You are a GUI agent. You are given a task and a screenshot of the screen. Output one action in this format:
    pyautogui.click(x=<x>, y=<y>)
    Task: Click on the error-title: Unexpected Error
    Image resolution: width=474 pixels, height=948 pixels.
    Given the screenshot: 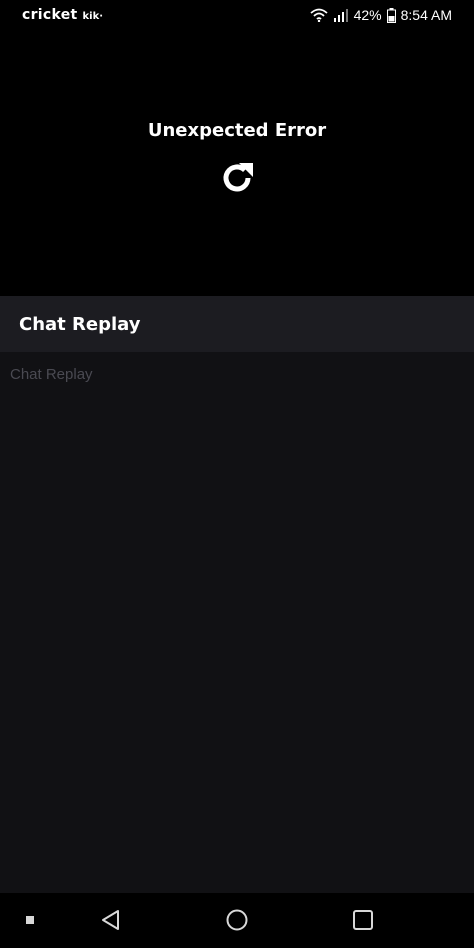 What is the action you would take?
    pyautogui.click(x=237, y=130)
    